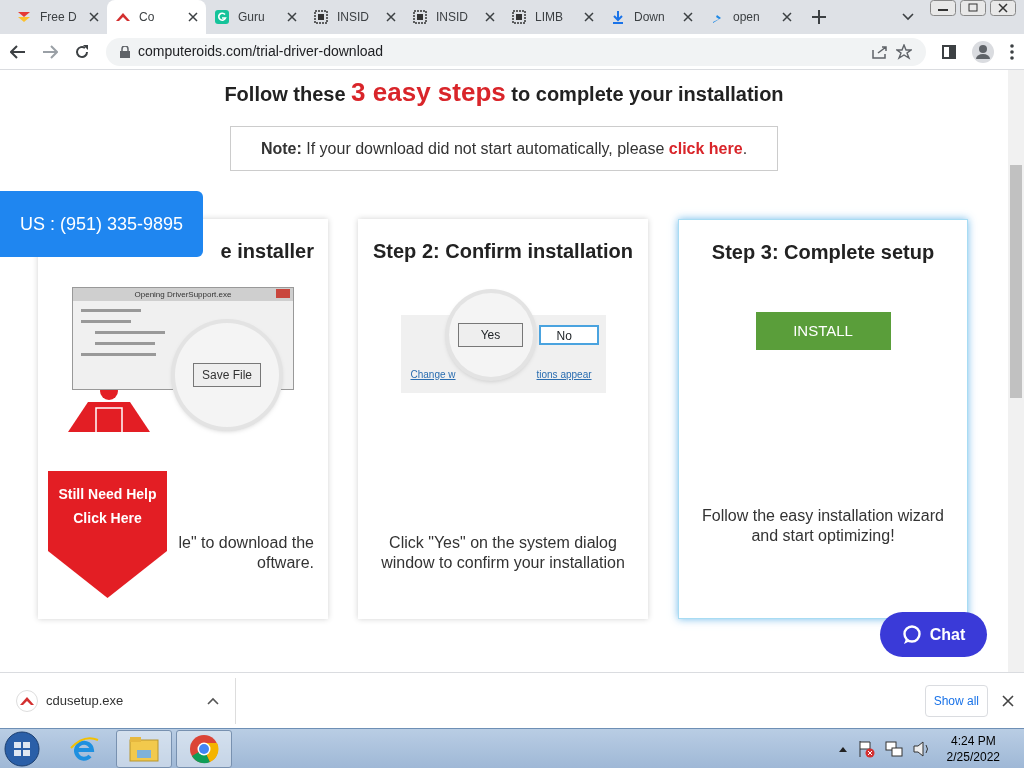 The width and height of the screenshot is (1024, 768). What do you see at coordinates (18, 51) in the screenshot?
I see `back-arrow-icon` at bounding box center [18, 51].